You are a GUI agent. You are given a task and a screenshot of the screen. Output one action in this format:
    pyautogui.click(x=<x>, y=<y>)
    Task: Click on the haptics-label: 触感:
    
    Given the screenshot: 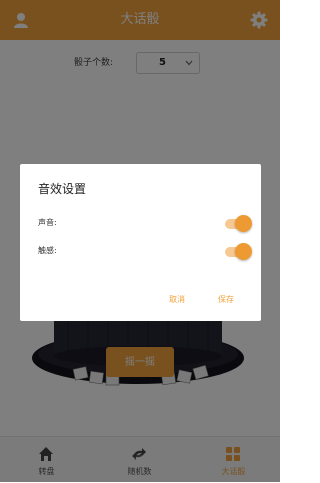 What is the action you would take?
    pyautogui.click(x=47, y=250)
    